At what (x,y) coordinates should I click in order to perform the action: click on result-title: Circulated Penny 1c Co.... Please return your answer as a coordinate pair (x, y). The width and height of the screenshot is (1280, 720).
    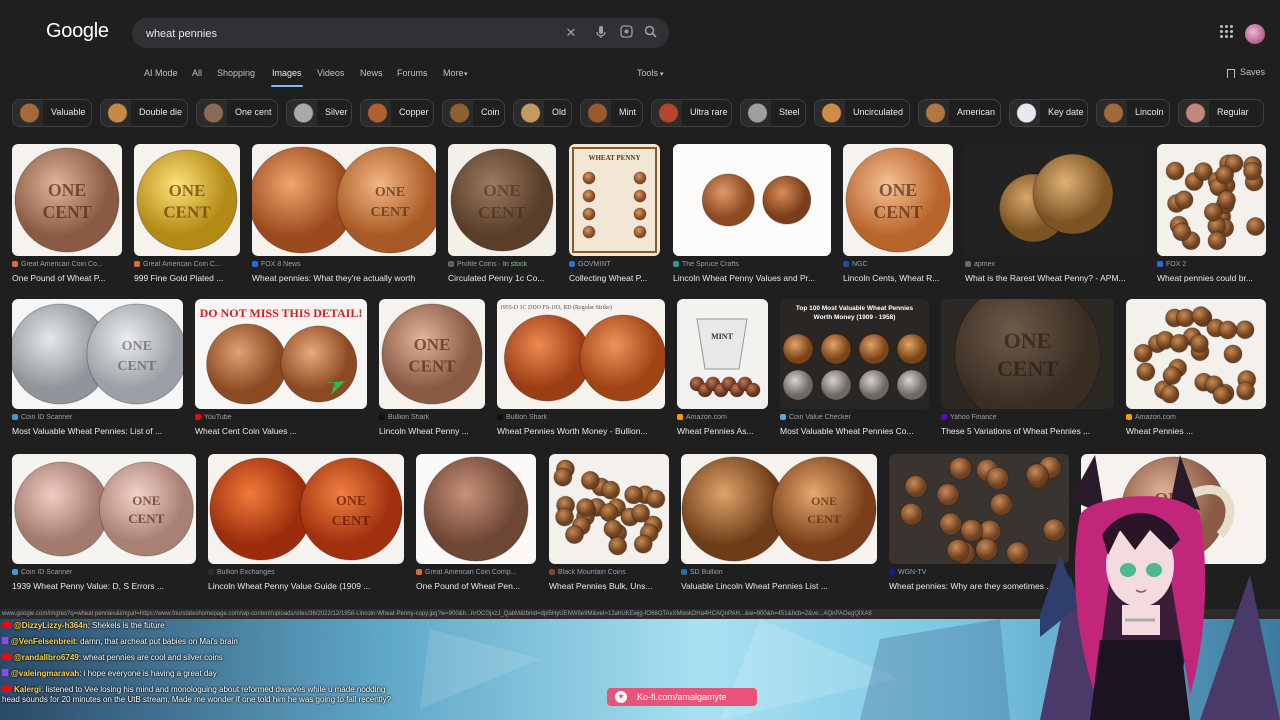
    Looking at the image, I should click on (502, 278).